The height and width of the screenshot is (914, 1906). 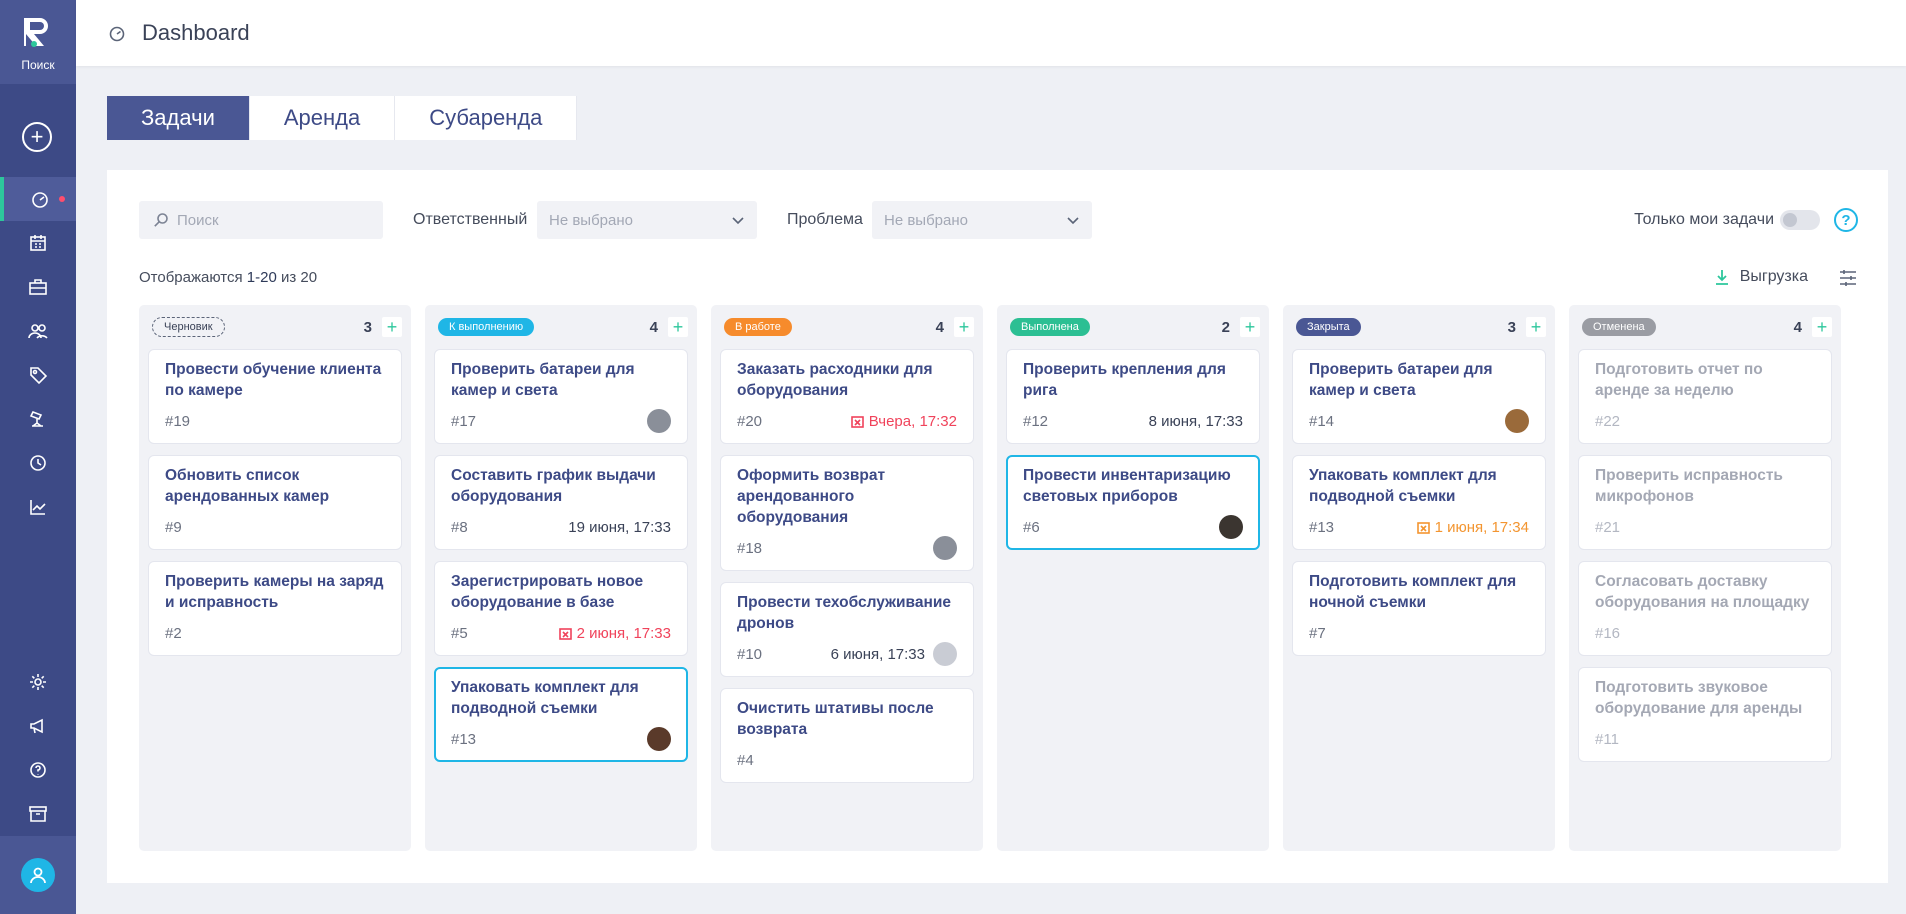 I want to click on task-meta: 1 июня, 17:34, so click(x=1472, y=527).